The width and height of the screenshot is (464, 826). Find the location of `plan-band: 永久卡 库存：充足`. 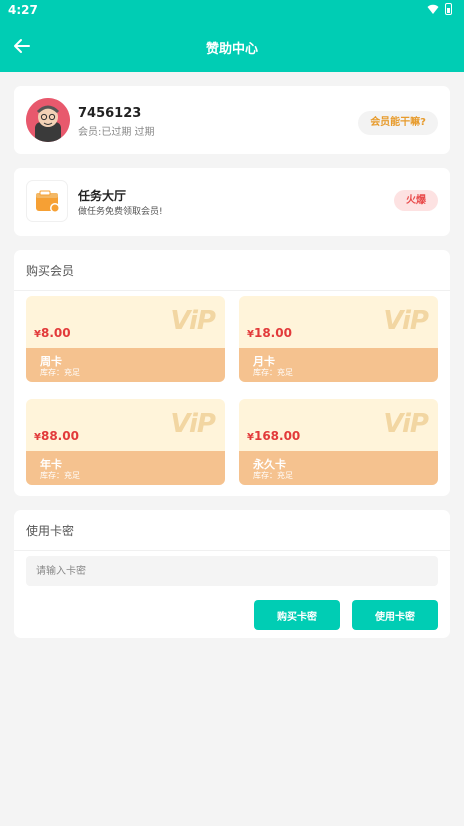

plan-band: 永久卡 库存：充足 is located at coordinates (338, 468).